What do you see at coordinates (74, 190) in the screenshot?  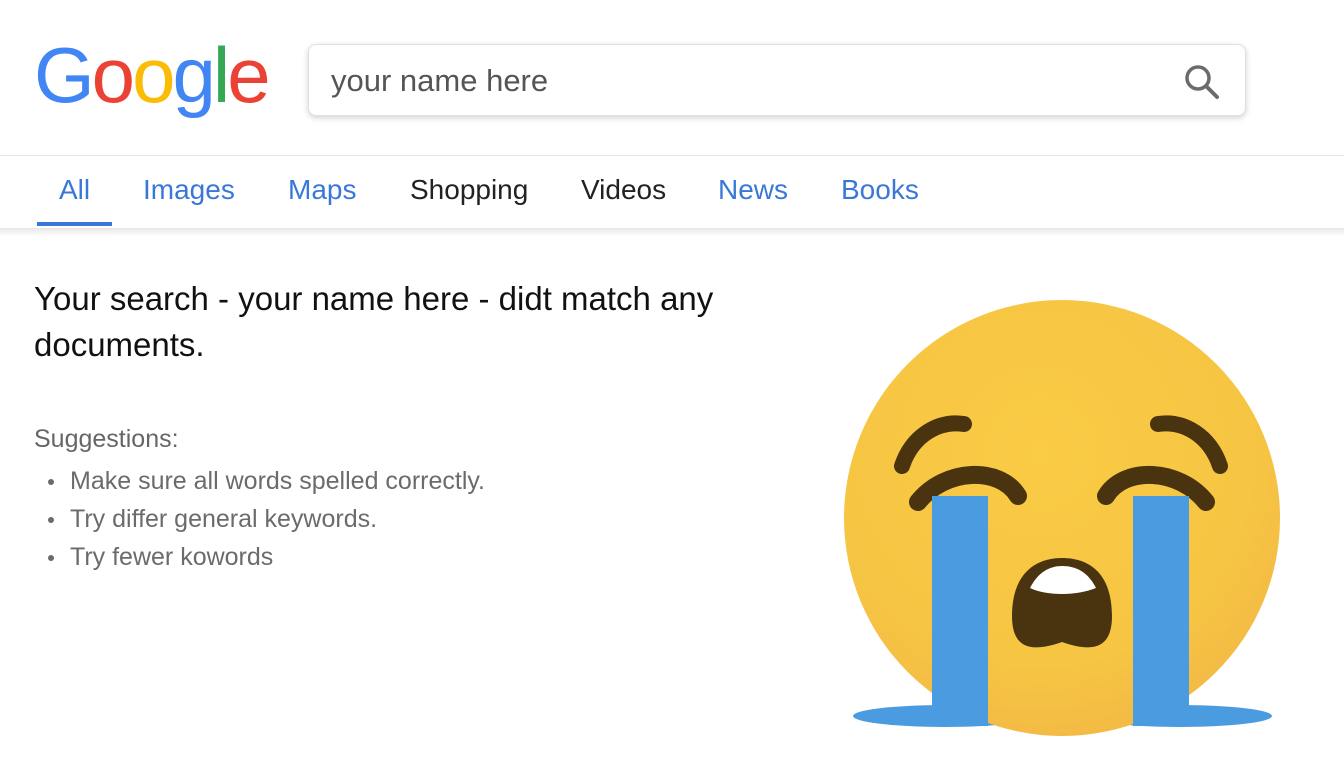 I see `tab-all: All` at bounding box center [74, 190].